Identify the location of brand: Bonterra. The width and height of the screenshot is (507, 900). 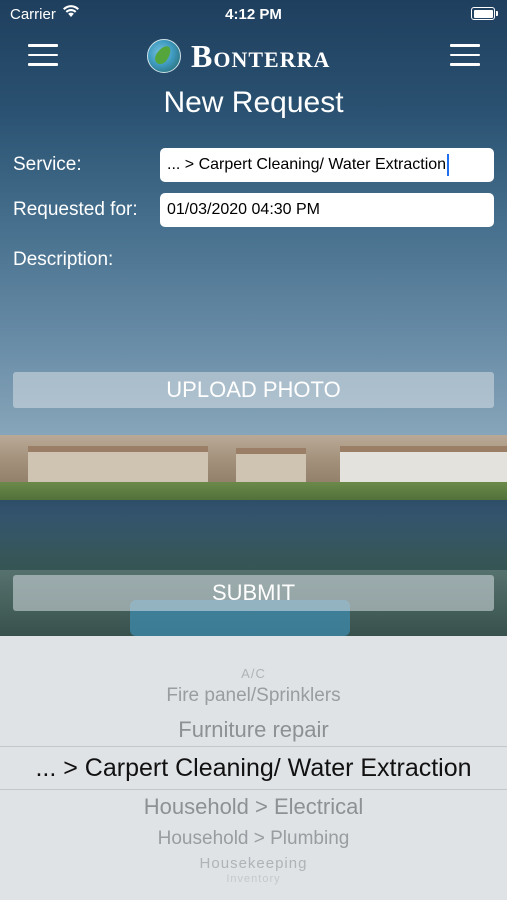
(239, 55).